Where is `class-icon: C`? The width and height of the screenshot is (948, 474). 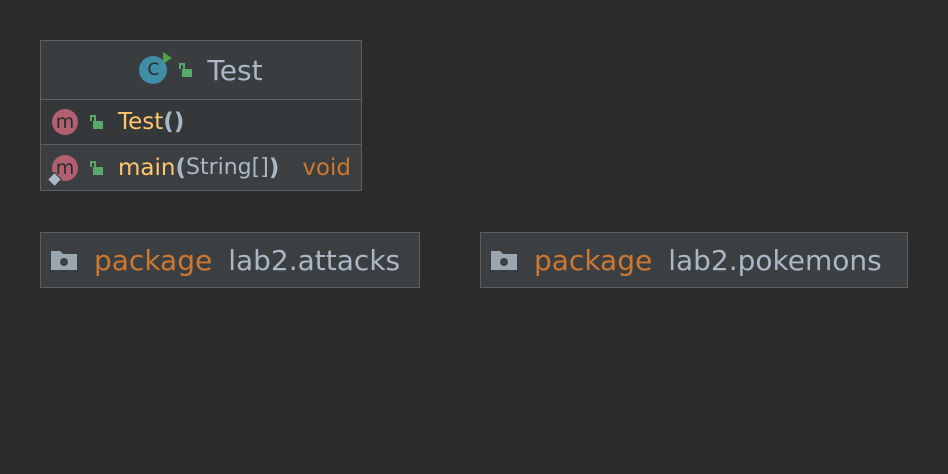
class-icon: C is located at coordinates (156, 68).